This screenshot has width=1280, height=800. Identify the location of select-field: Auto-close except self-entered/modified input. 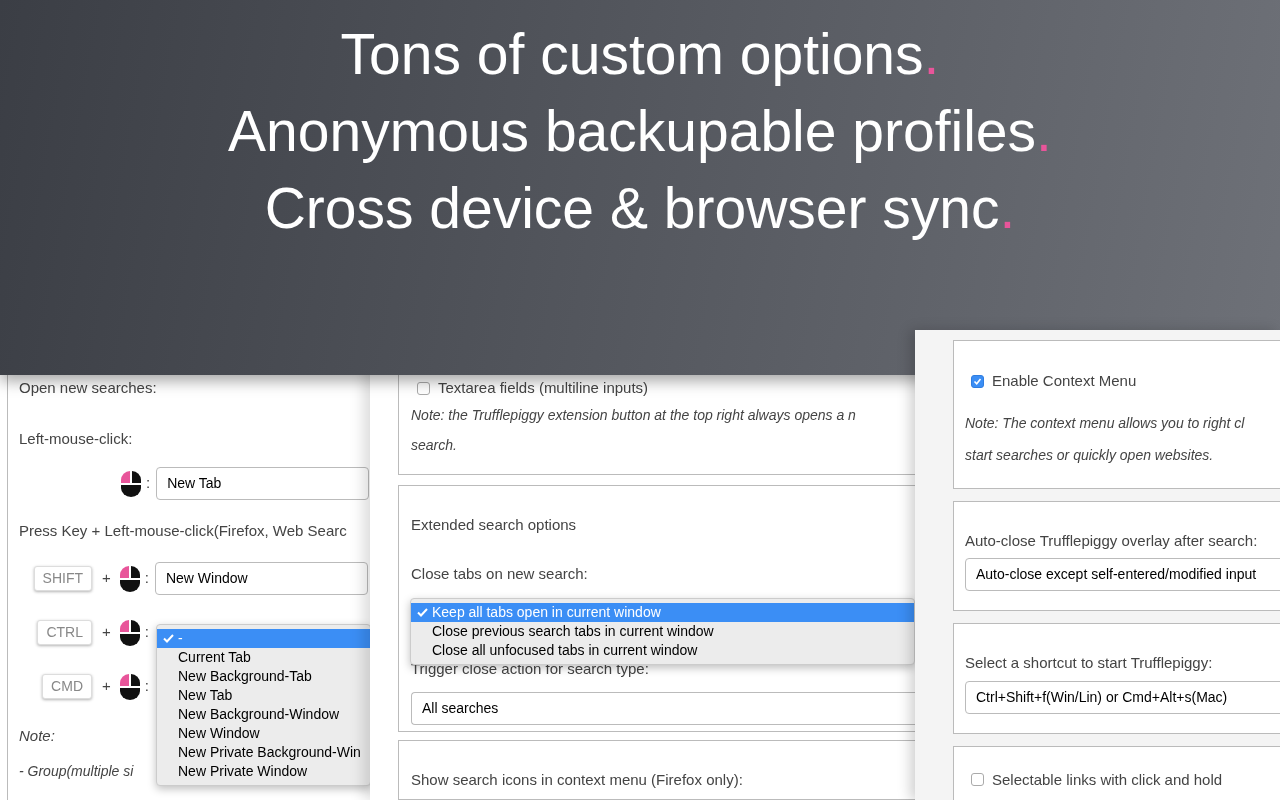
(1122, 574).